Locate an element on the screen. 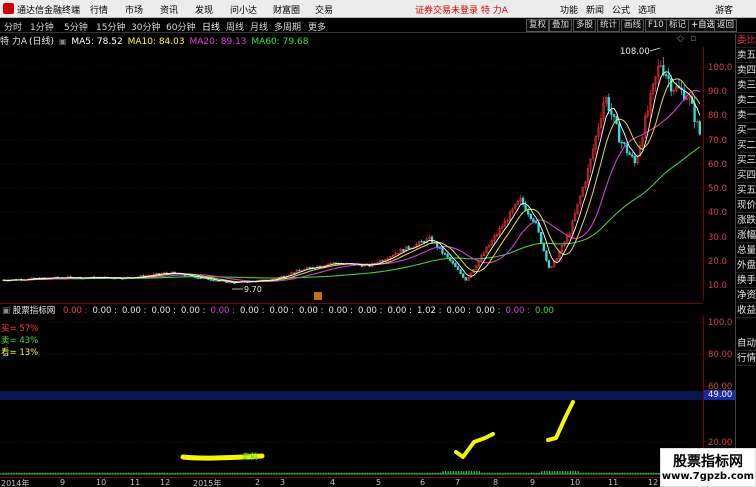 This screenshot has width=756, height=487. app-logo-icon is located at coordinates (8, 8).